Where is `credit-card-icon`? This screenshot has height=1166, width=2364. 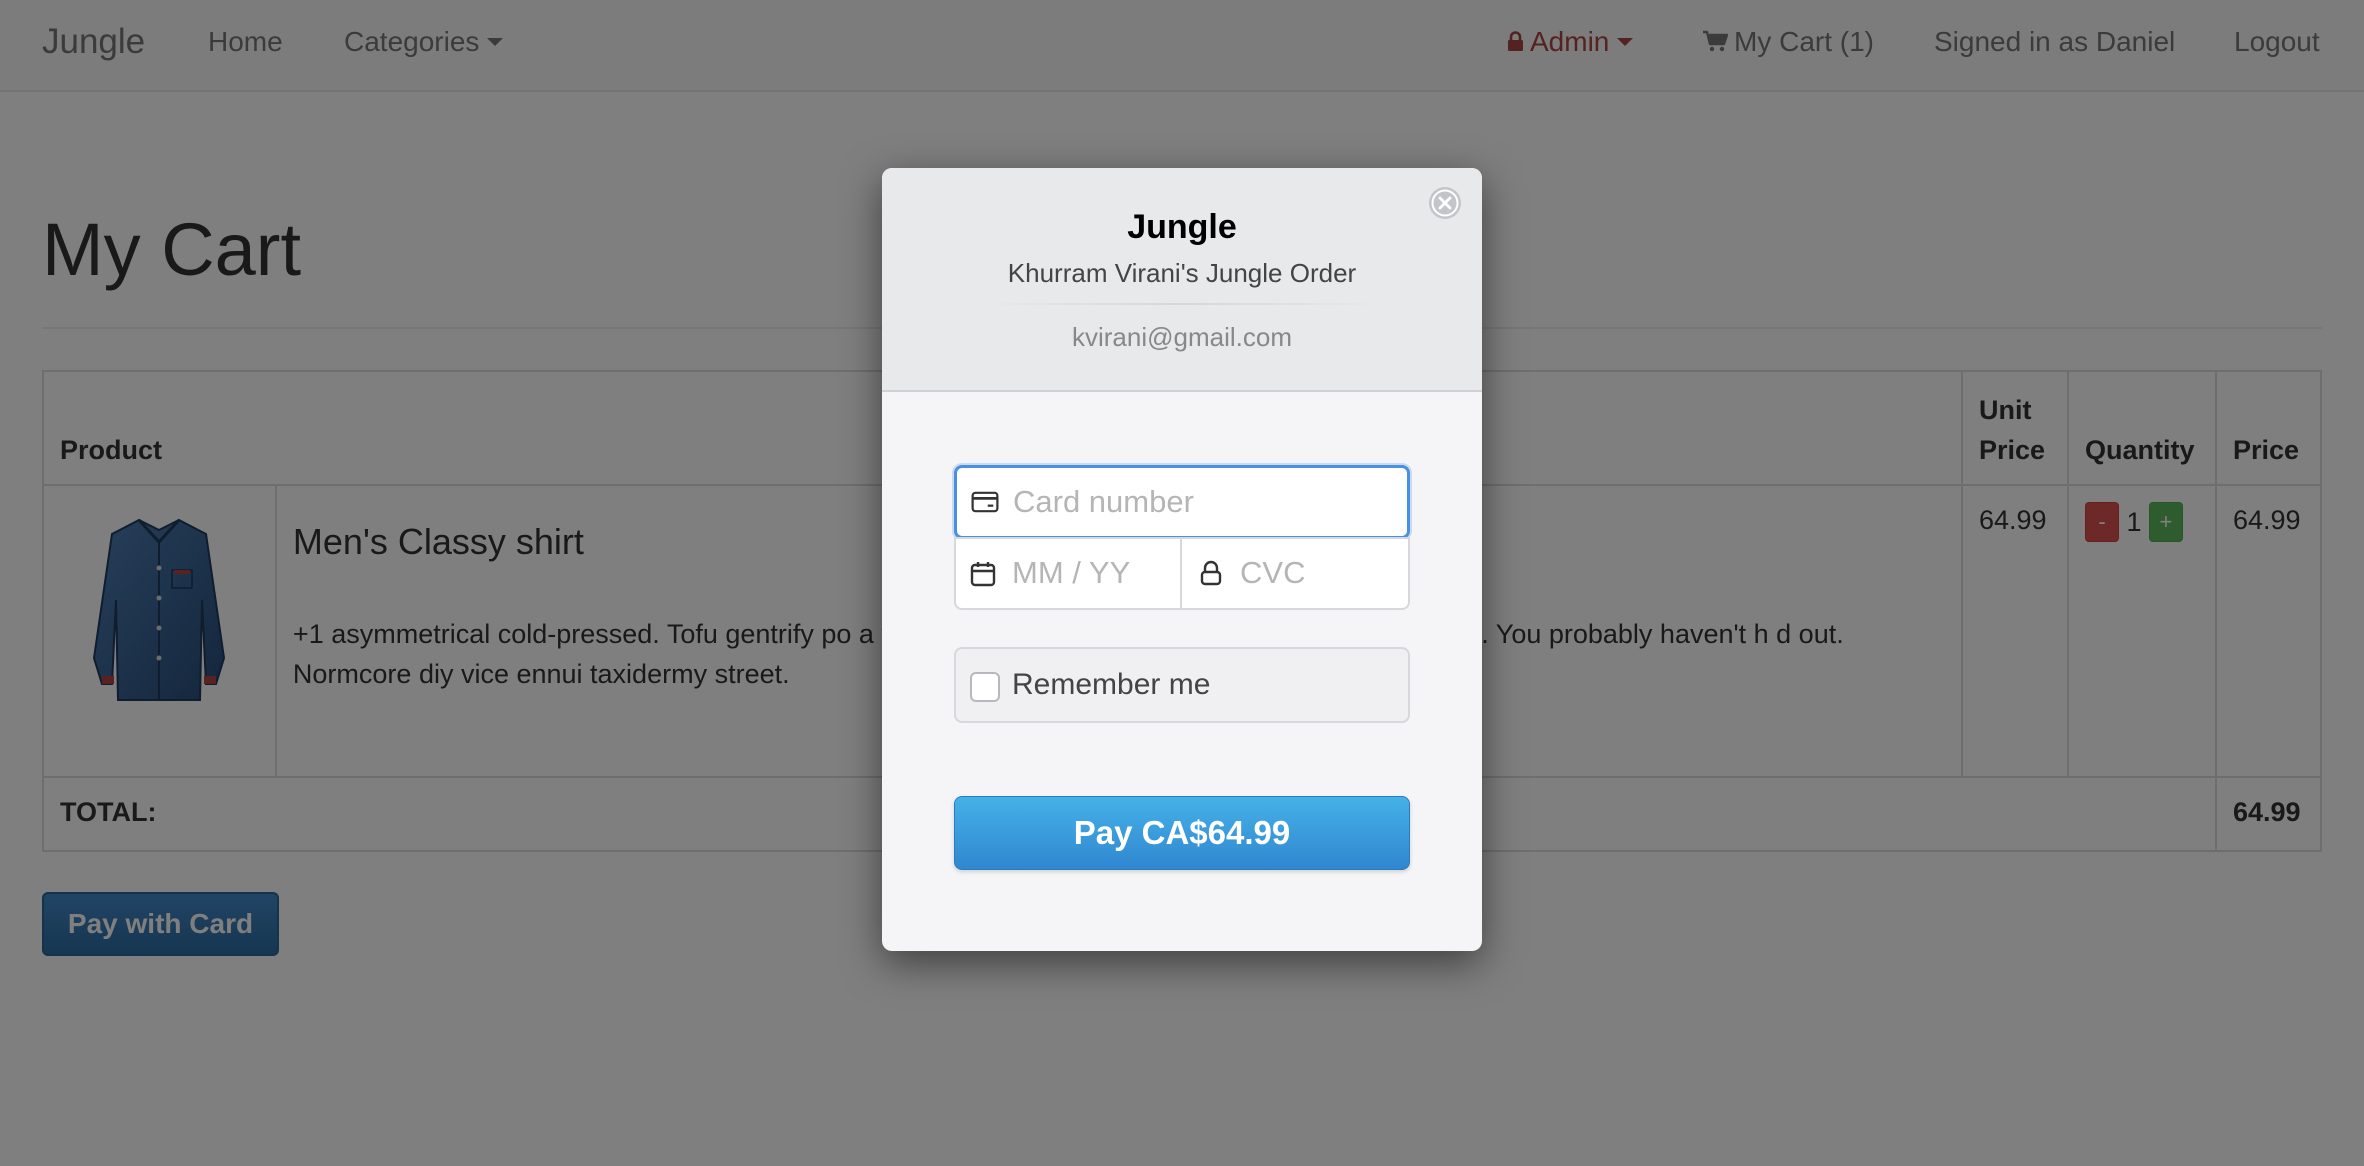
credit-card-icon is located at coordinates (985, 502).